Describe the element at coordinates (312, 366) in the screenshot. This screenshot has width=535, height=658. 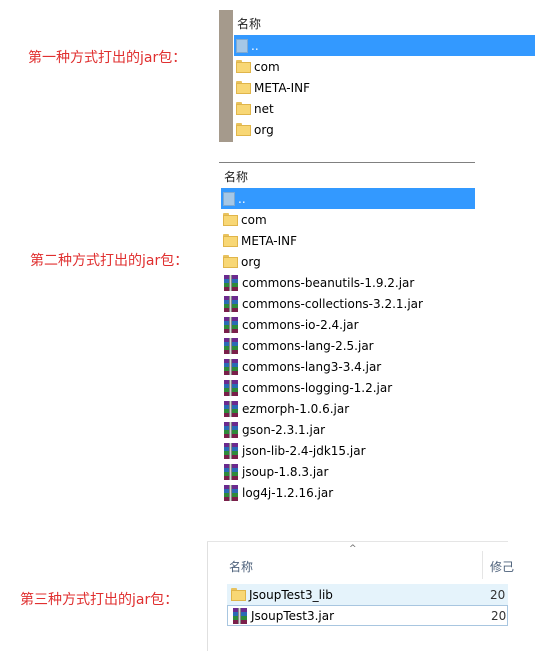
I see `file-name: commons-lang3-3.4.jar` at that location.